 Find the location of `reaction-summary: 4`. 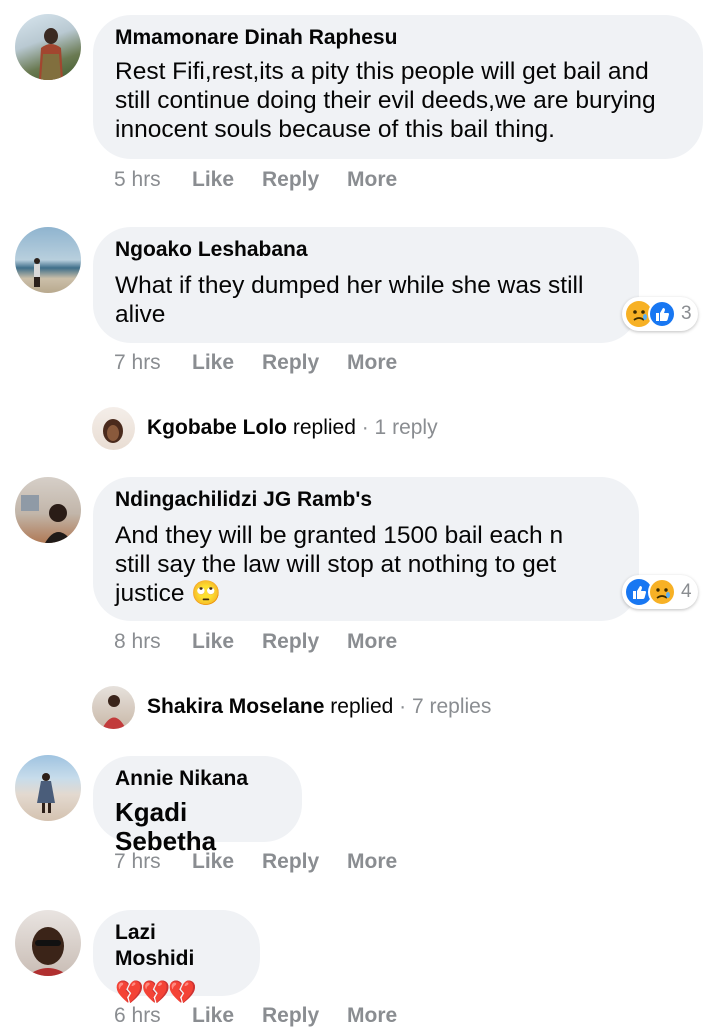

reaction-summary: 4 is located at coordinates (660, 592).